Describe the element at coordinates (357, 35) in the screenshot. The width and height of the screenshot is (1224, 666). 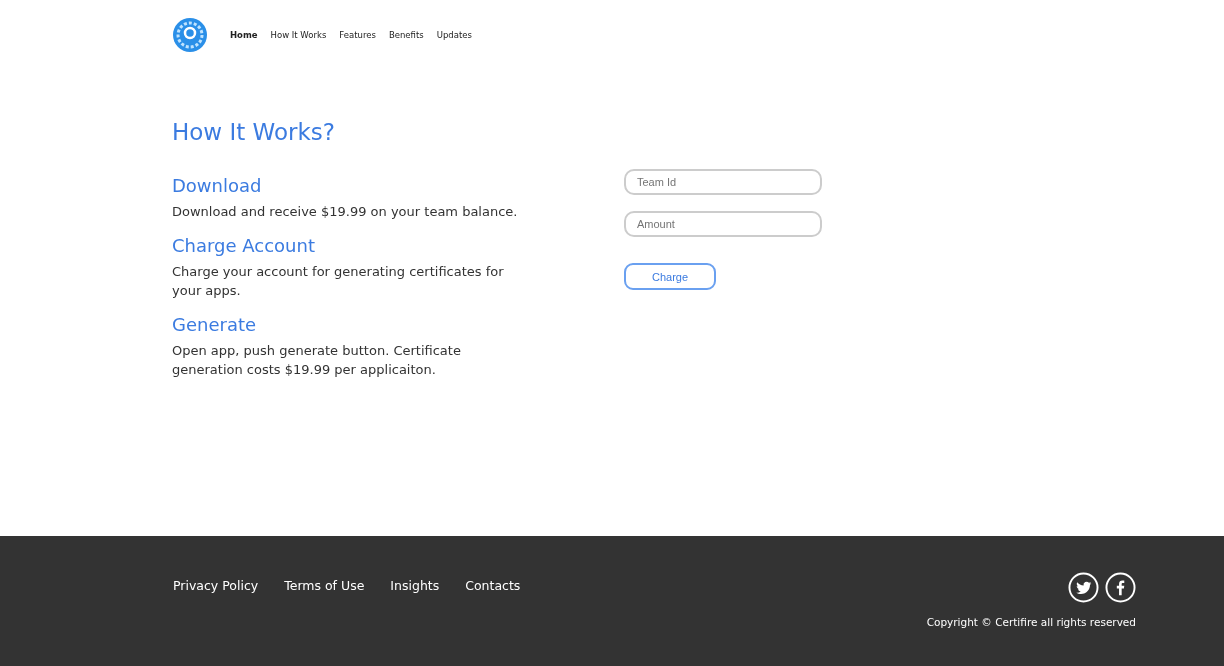
I see `nav-link: Features` at that location.